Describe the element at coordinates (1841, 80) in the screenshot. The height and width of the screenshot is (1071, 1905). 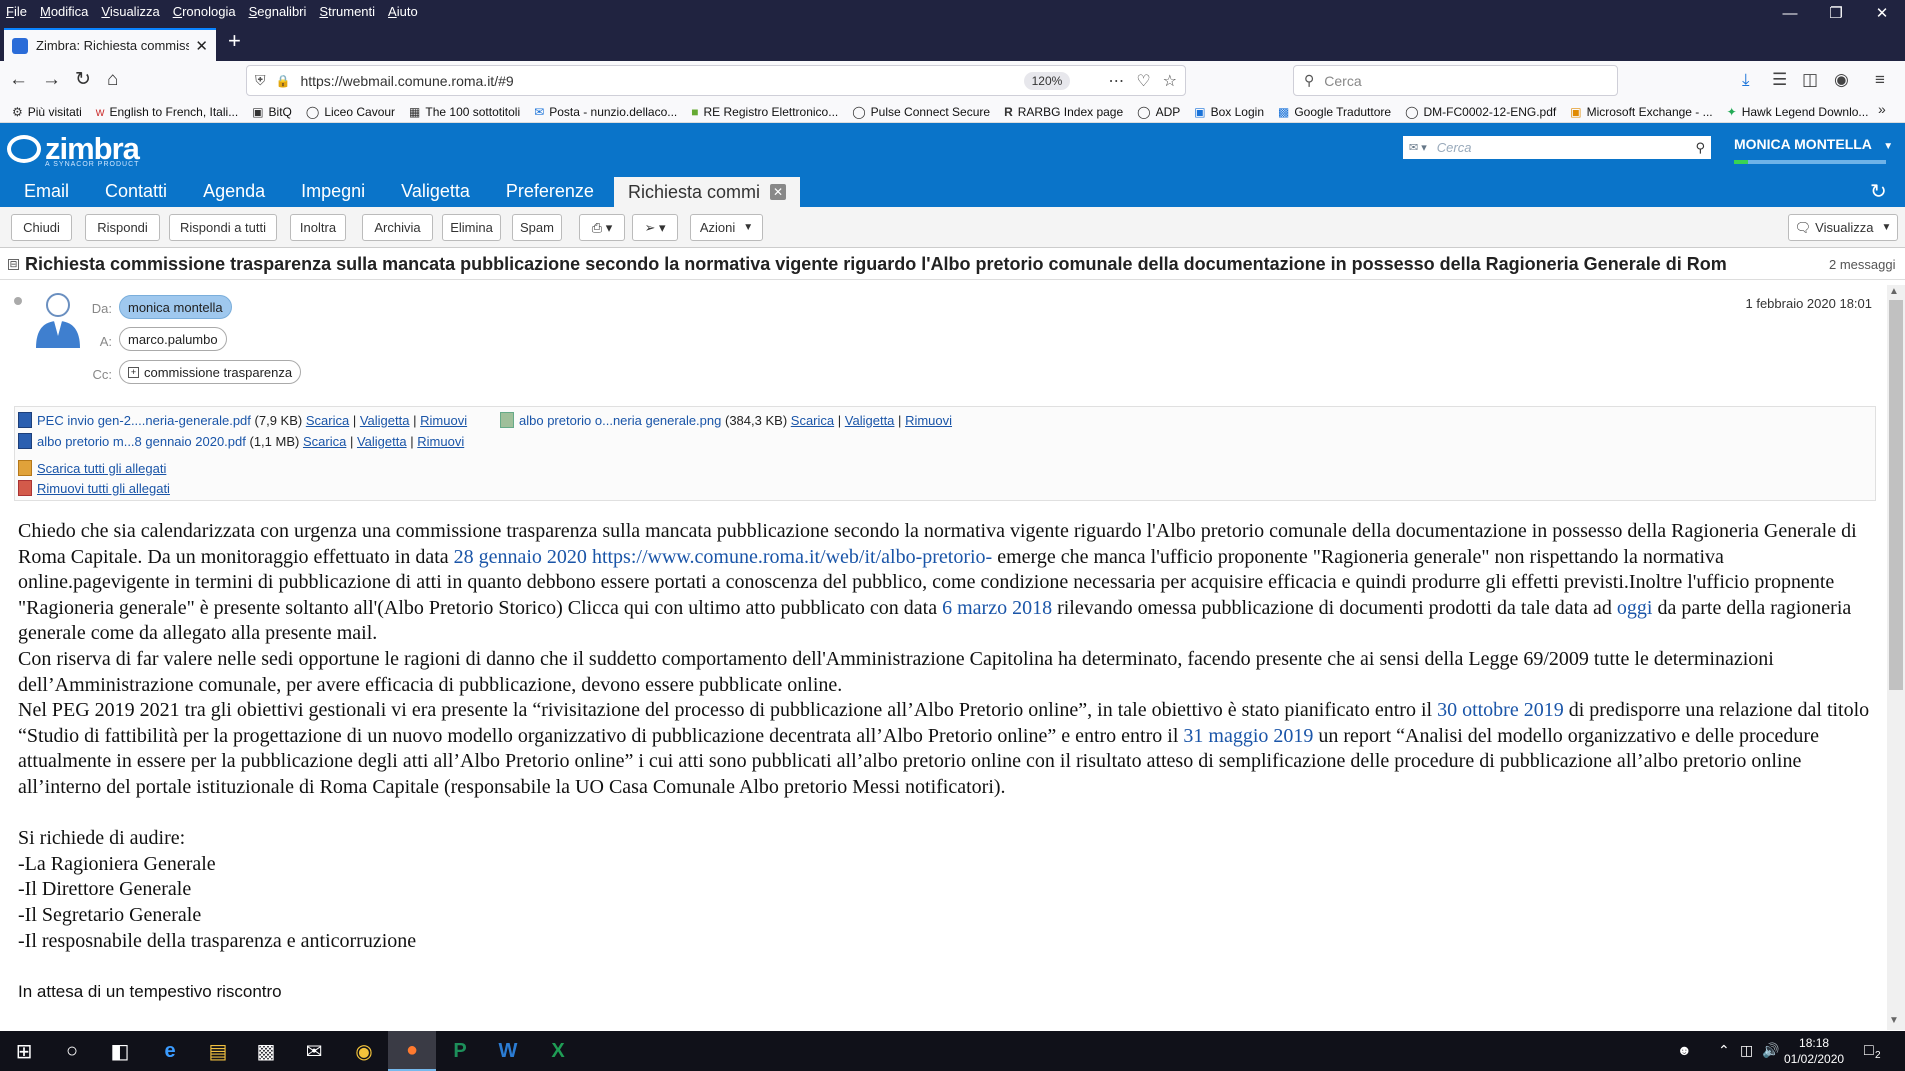
I see `account-icon: ◉` at that location.